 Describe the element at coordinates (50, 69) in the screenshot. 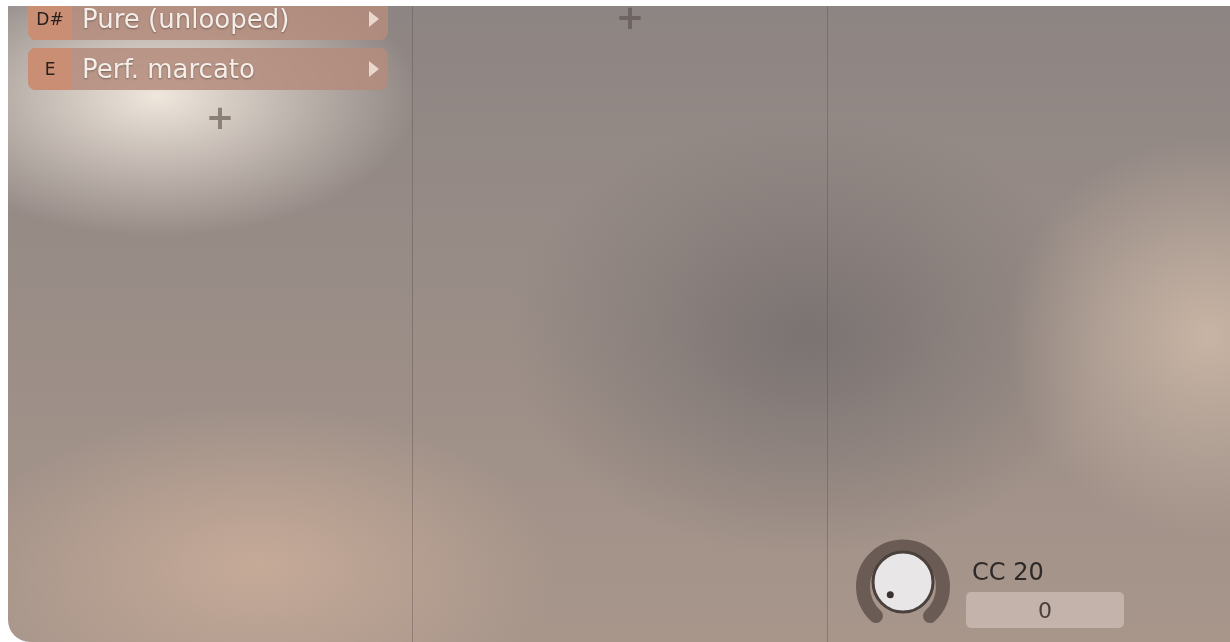

I see `key-label: E` at that location.